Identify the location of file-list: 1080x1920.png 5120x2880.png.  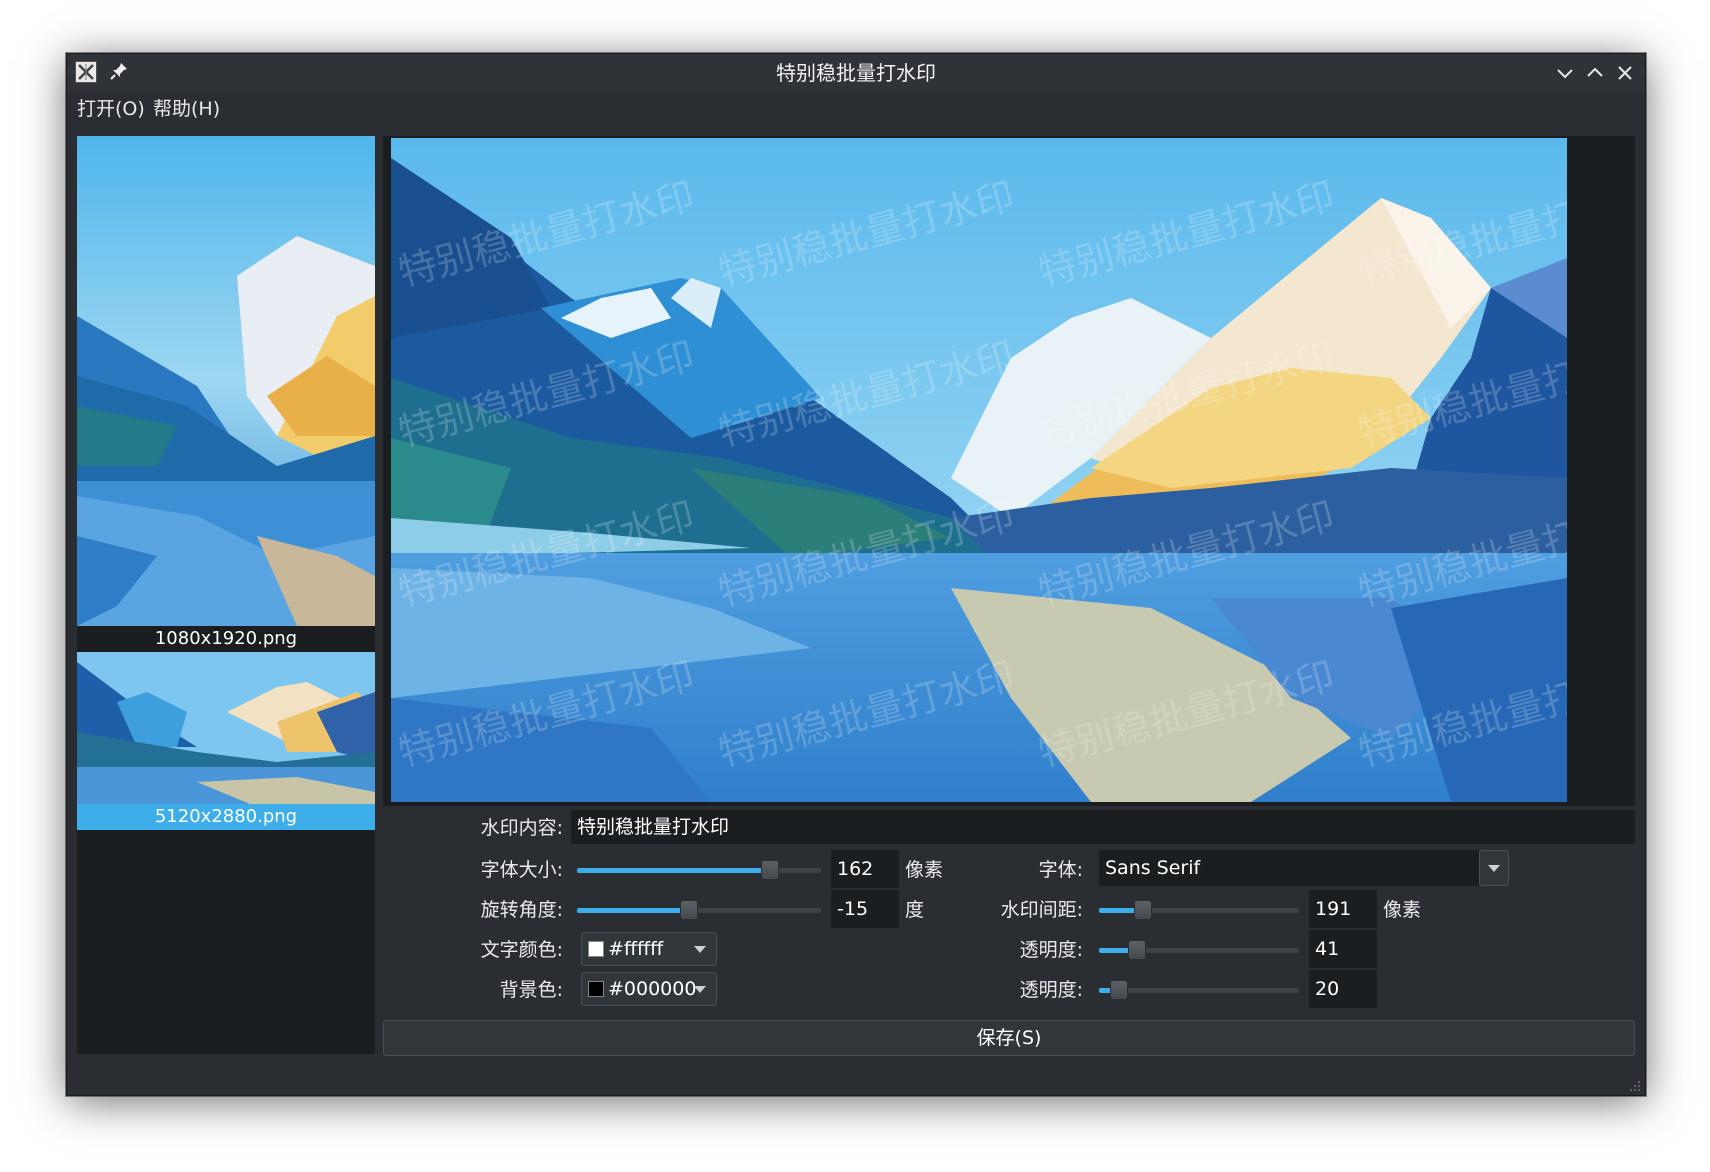
(226, 595).